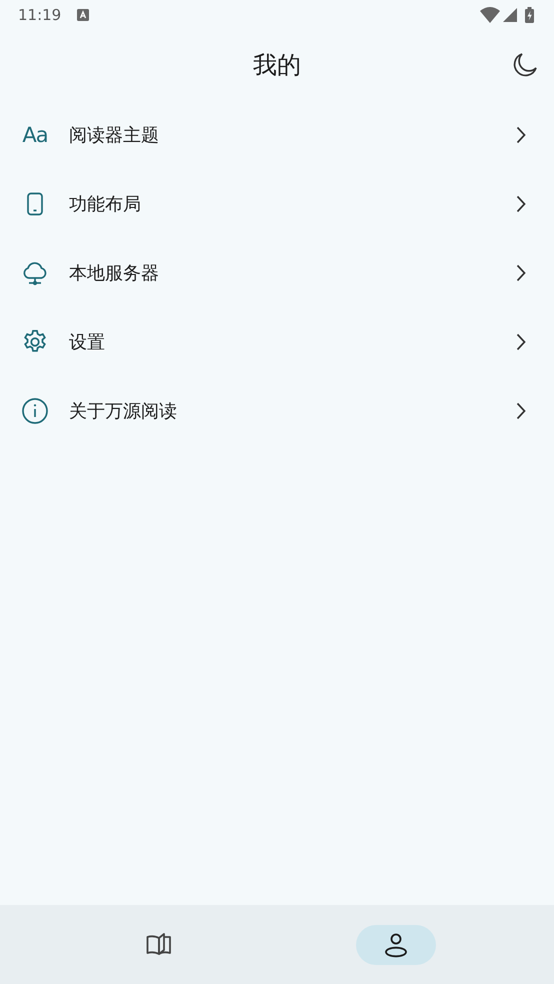 The height and width of the screenshot is (984, 554). Describe the element at coordinates (277, 65) in the screenshot. I see `page-title: 我的` at that location.